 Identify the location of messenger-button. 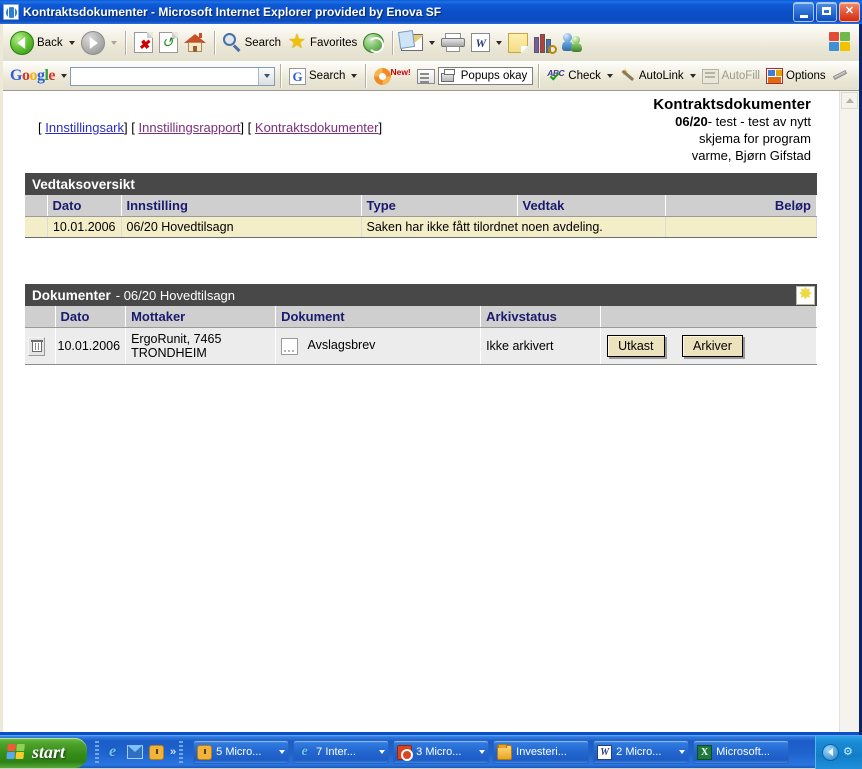
(573, 42).